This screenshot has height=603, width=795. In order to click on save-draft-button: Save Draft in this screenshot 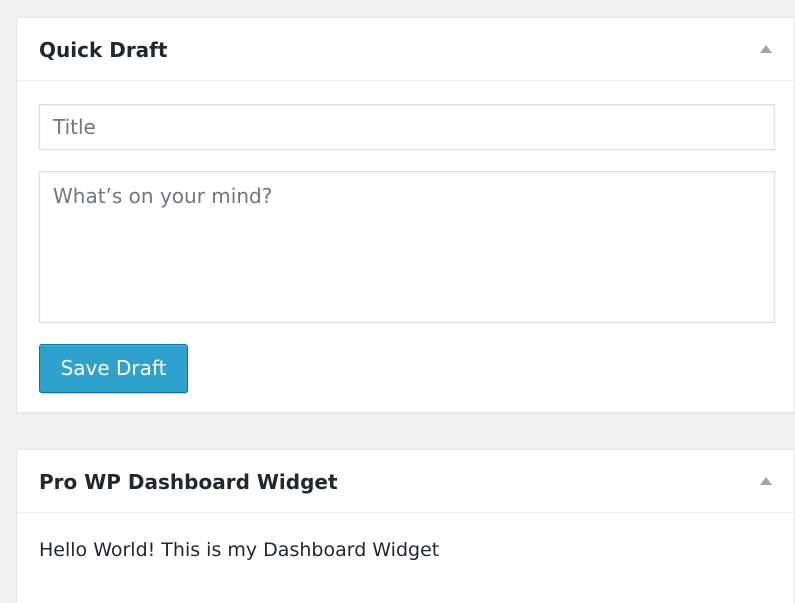, I will do `click(113, 368)`.